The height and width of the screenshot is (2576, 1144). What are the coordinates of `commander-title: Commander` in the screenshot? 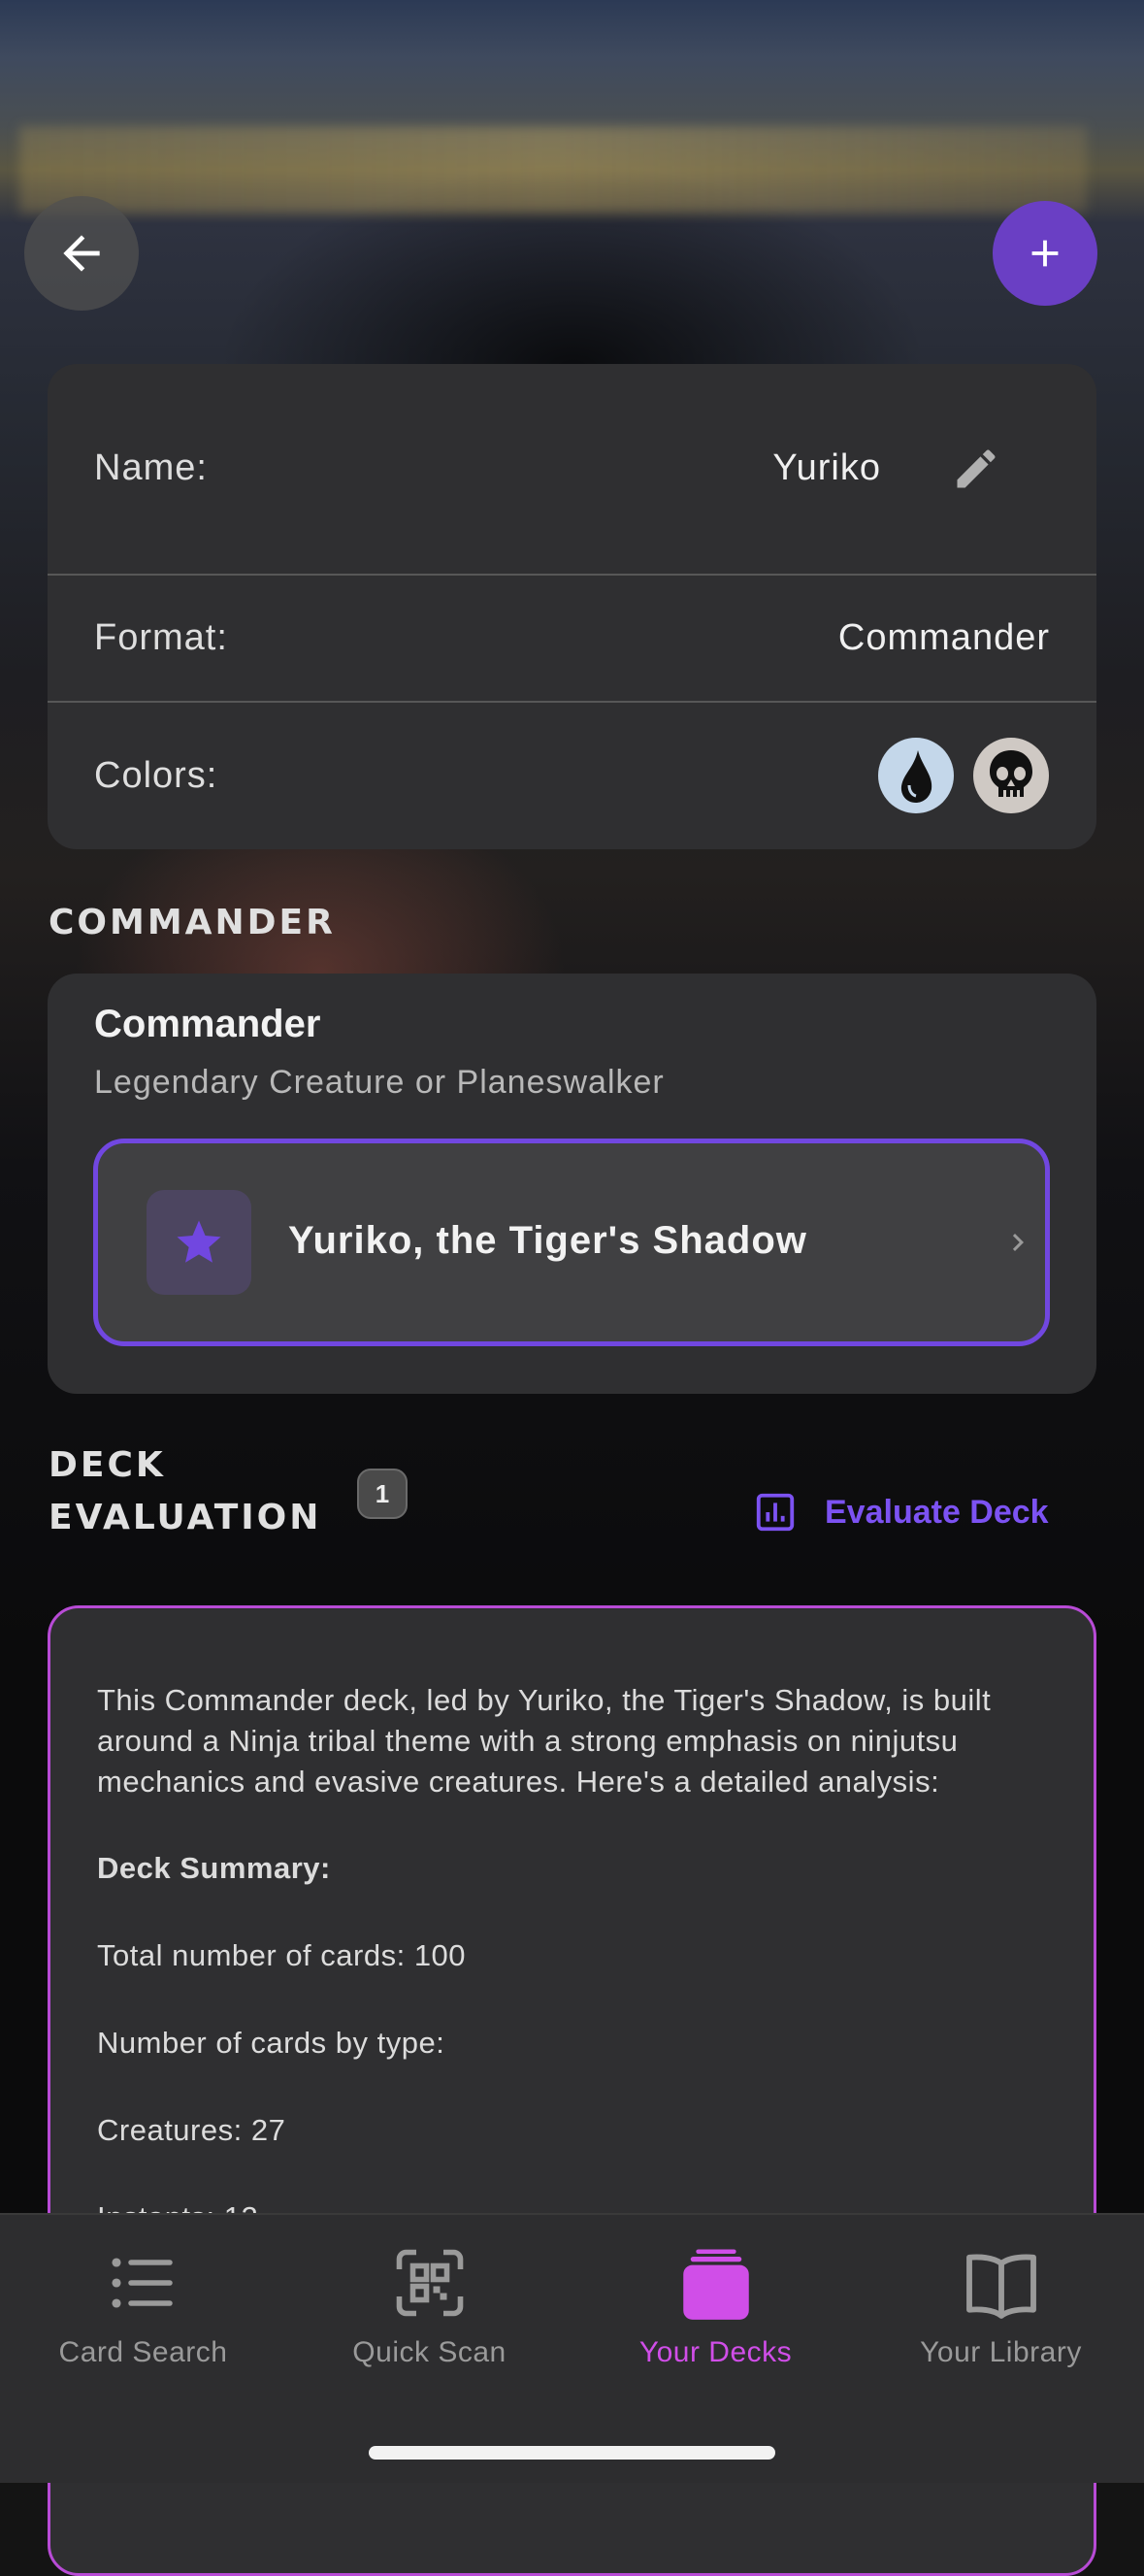 It's located at (208, 1024).